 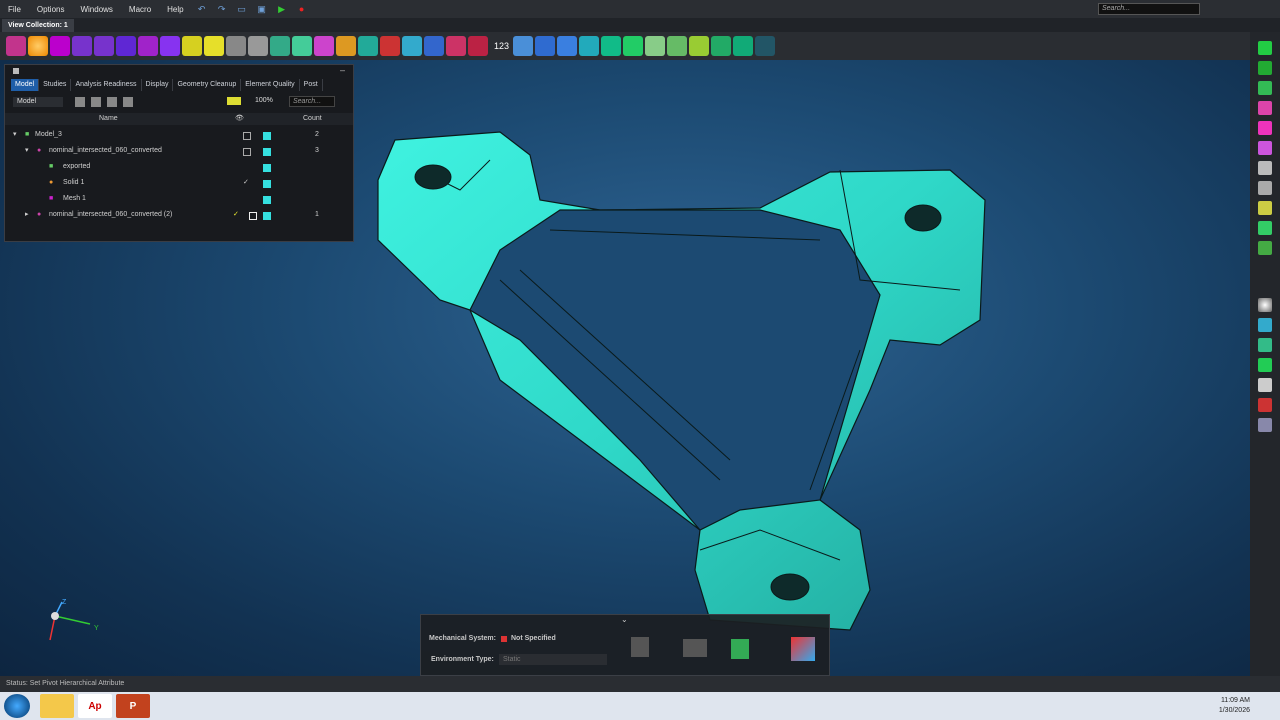 I want to click on tree-row: ● Solid 1 ✓, so click(x=179, y=183).